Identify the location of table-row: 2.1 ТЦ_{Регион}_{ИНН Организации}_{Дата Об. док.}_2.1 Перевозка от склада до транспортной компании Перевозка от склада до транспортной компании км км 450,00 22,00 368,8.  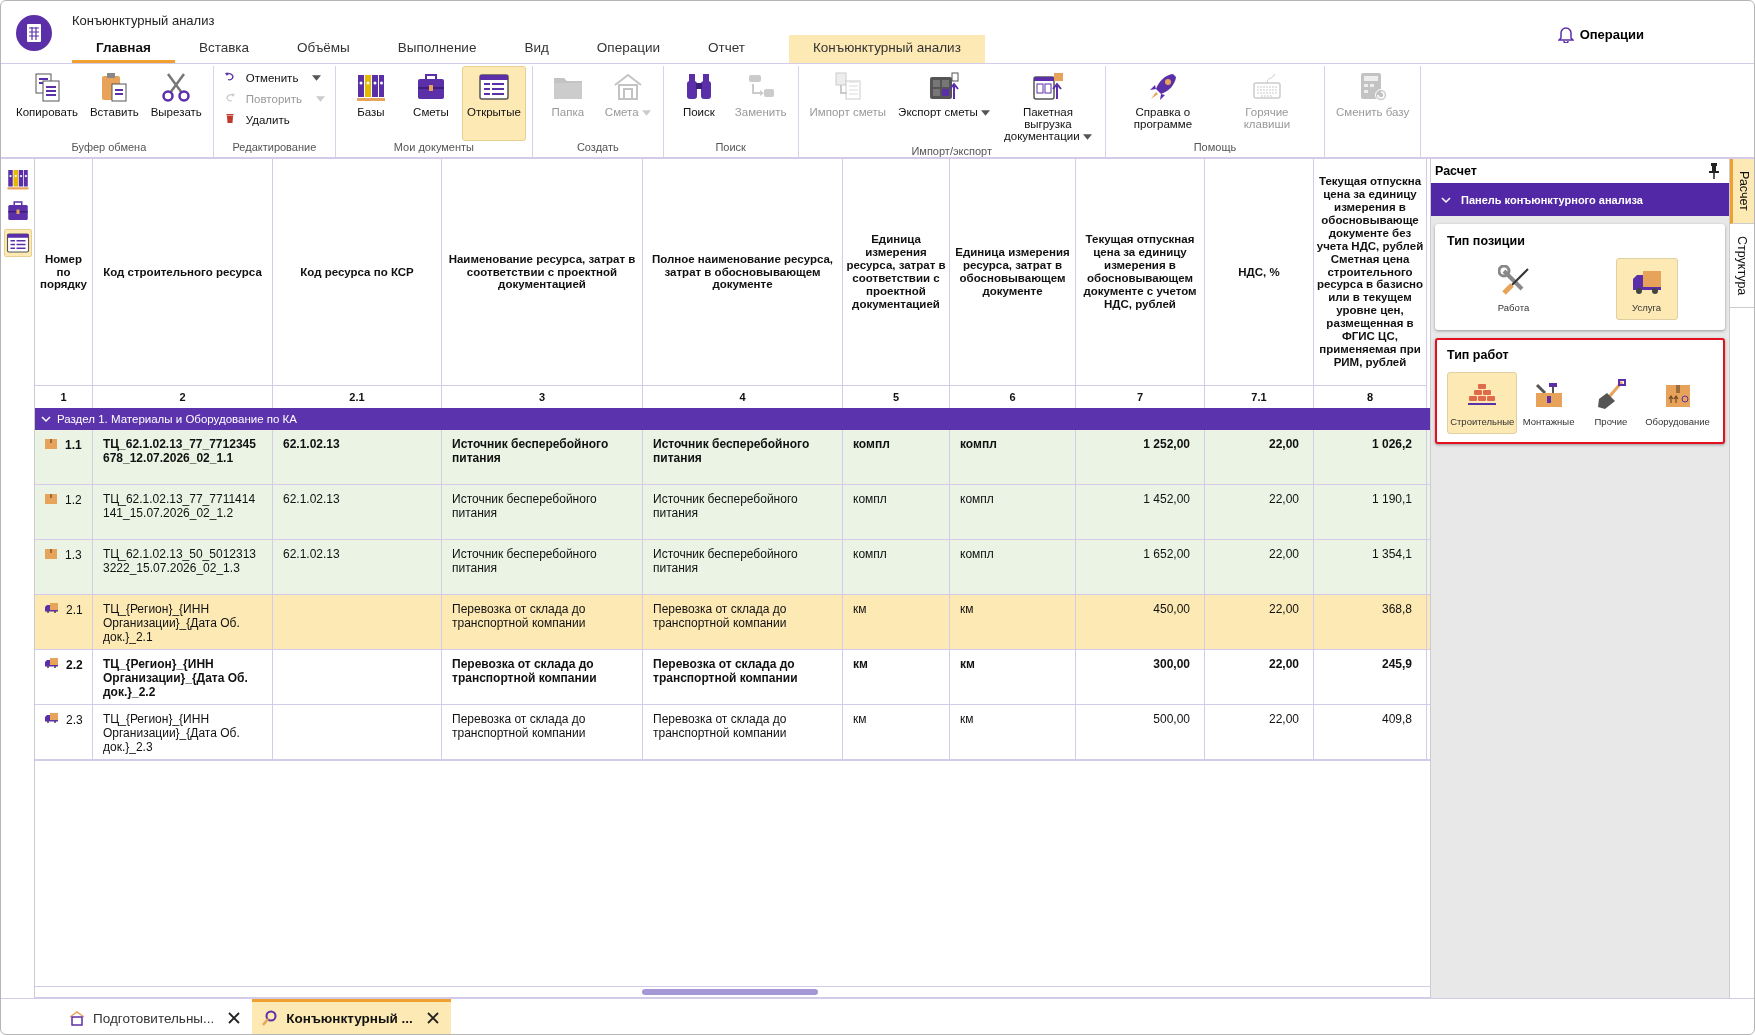
(732, 622).